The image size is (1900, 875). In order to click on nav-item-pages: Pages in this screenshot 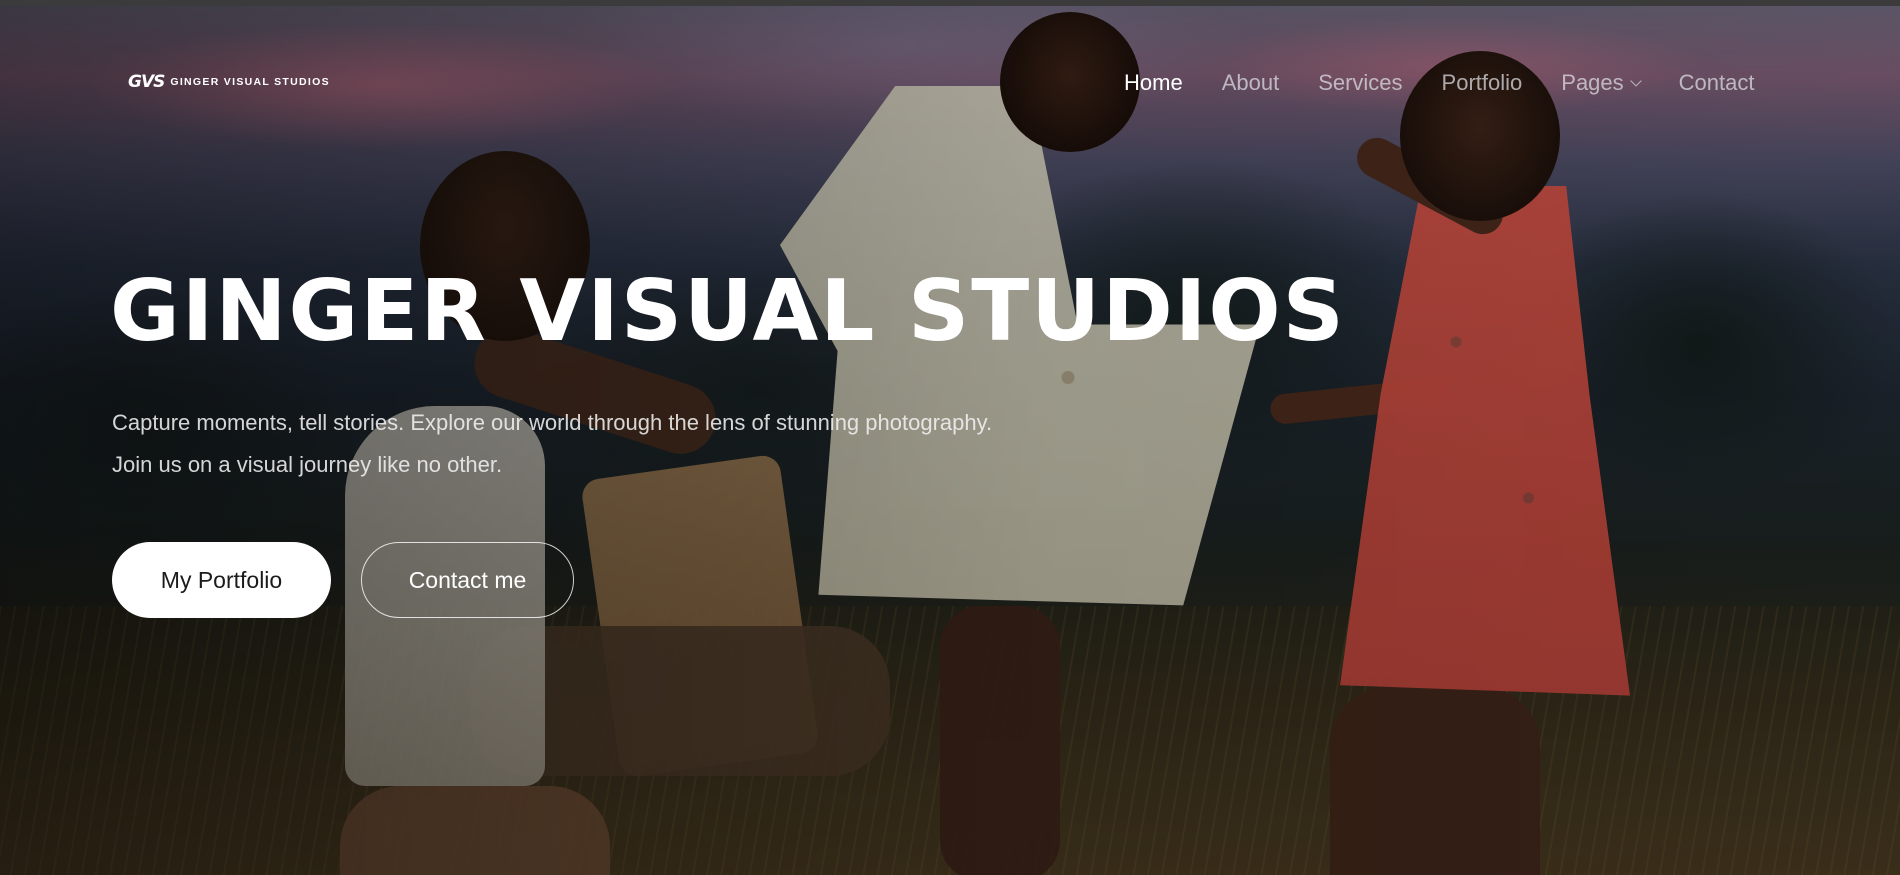, I will do `click(1601, 83)`.